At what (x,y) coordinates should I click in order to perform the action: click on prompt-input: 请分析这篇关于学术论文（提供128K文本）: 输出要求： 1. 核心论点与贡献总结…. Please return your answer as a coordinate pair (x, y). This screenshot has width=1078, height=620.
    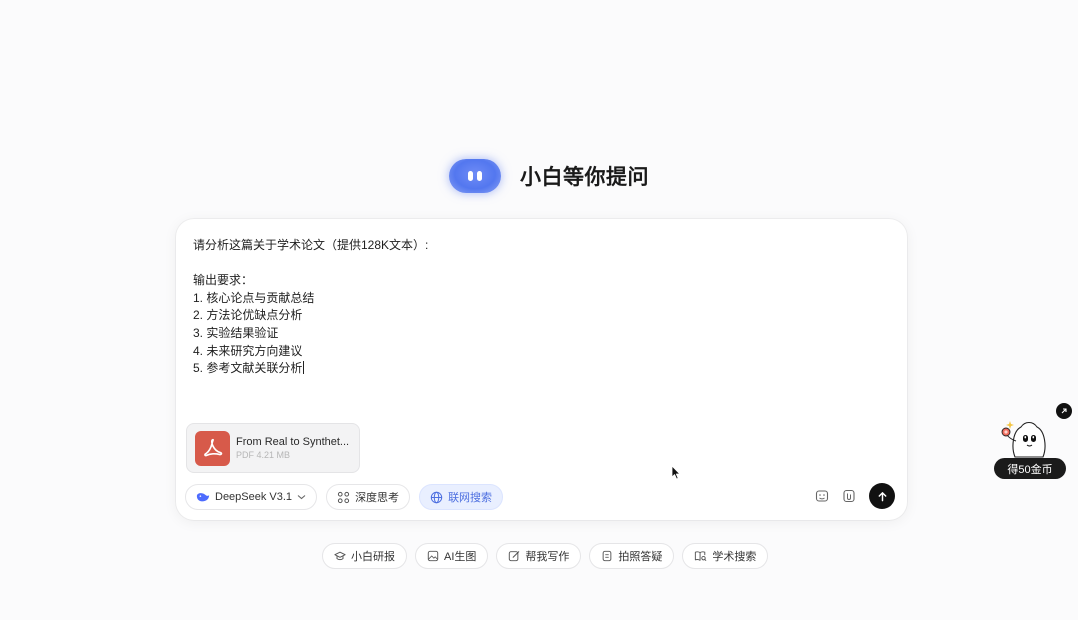
    Looking at the image, I should click on (538, 307).